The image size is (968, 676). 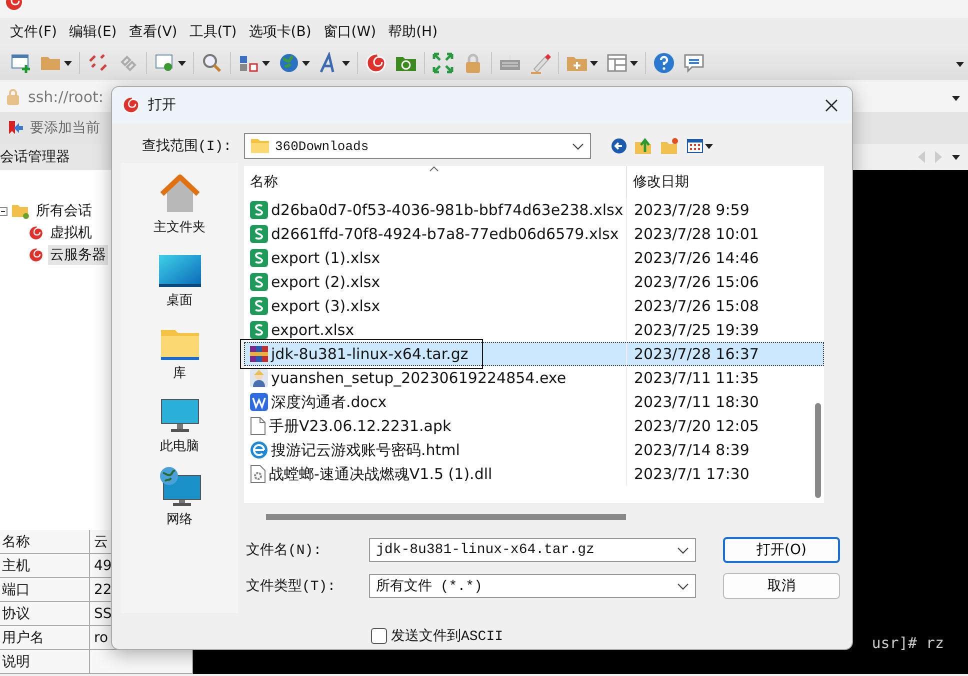 I want to click on file-date: 2023/7/26 15:06, so click(x=725, y=282).